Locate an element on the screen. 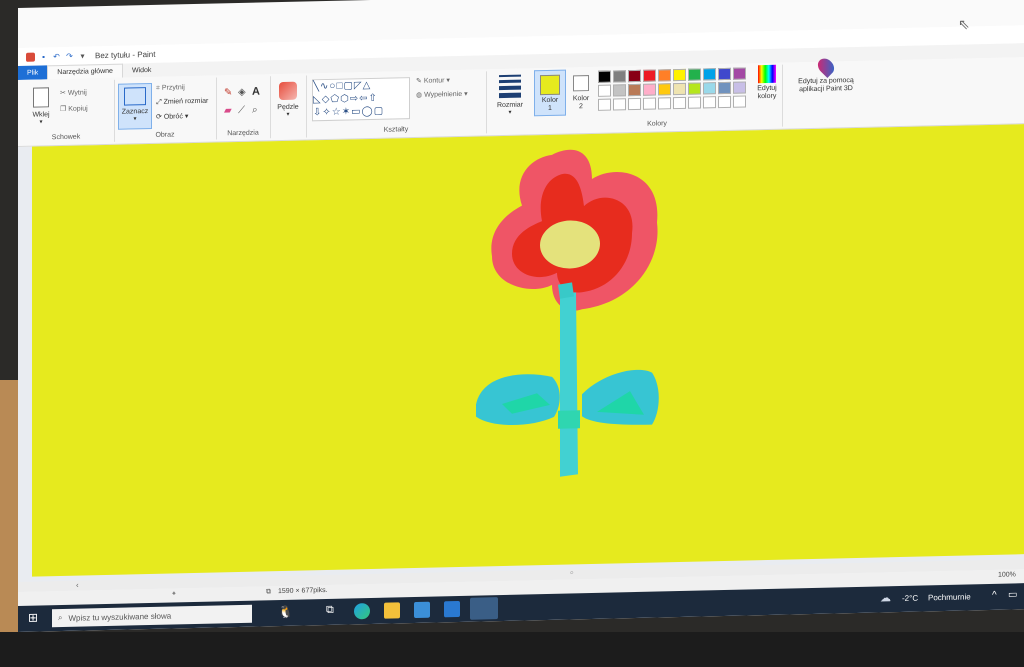 The image size is (1024, 667). brushes-button: Pędzle ▾ is located at coordinates (288, 100).